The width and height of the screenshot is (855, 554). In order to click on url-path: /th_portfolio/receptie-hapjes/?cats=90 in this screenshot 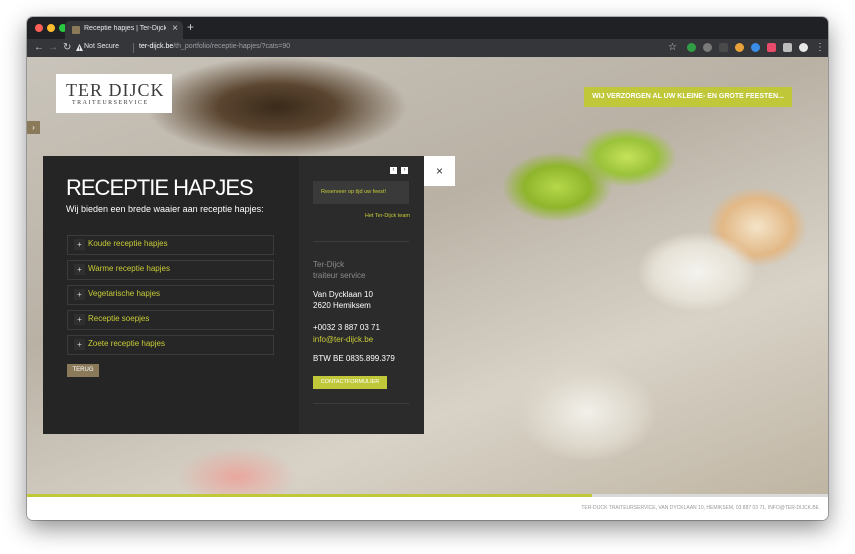, I will do `click(232, 46)`.